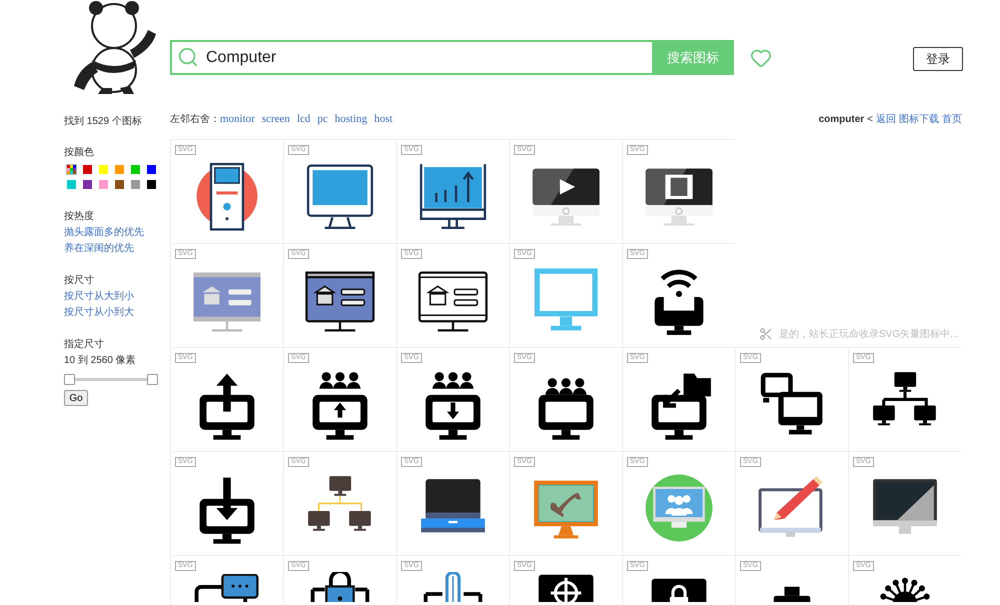 This screenshot has height=605, width=1000. Describe the element at coordinates (411, 57) in the screenshot. I see `search-field: Computer` at that location.